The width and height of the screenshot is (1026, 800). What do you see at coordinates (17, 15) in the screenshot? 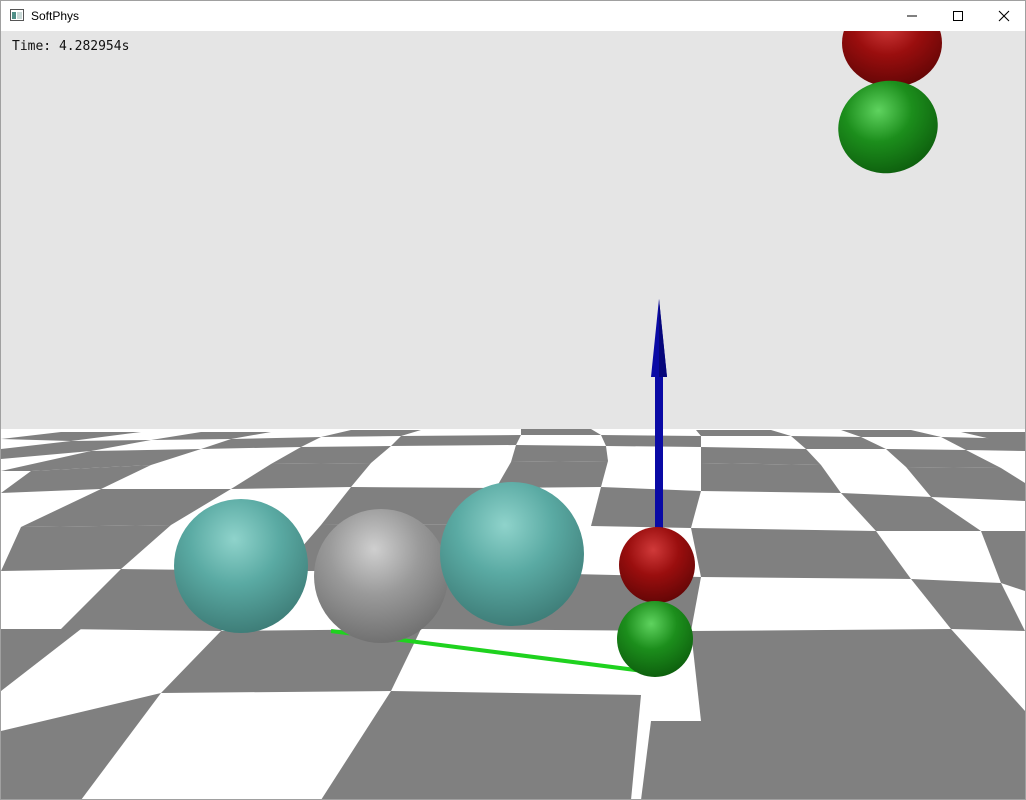
I see `app-window-icon` at bounding box center [17, 15].